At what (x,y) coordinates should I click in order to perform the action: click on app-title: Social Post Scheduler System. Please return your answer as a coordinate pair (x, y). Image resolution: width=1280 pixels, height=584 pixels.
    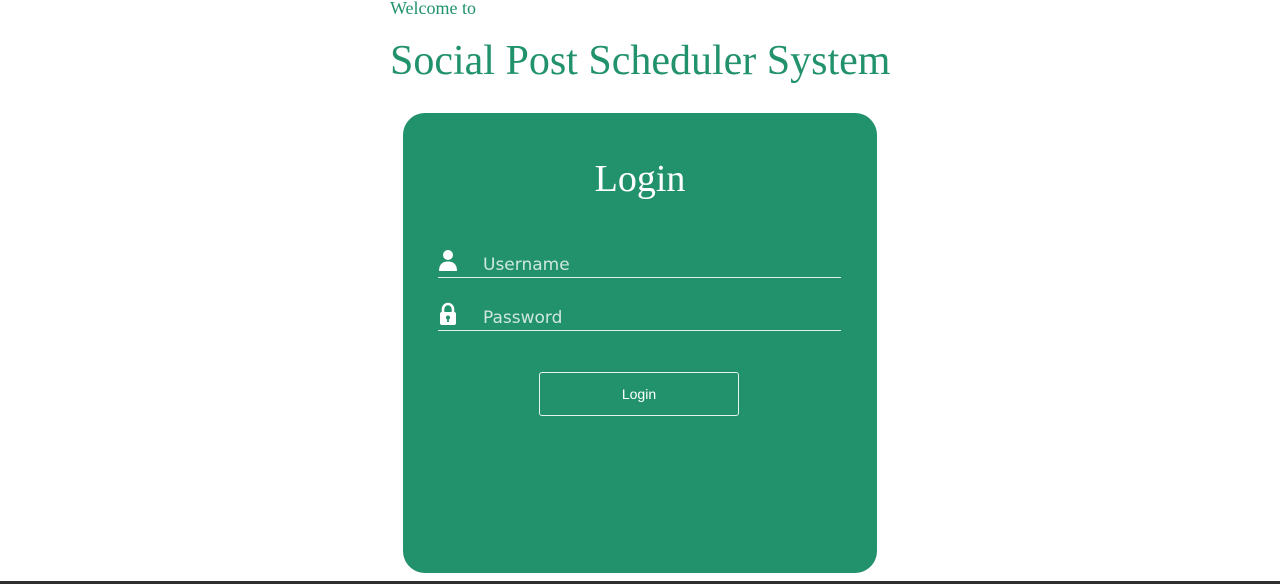
    Looking at the image, I should click on (640, 61).